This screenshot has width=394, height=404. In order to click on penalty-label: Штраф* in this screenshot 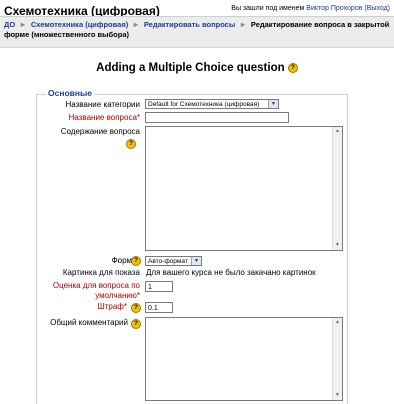, I will do `click(112, 306)`.